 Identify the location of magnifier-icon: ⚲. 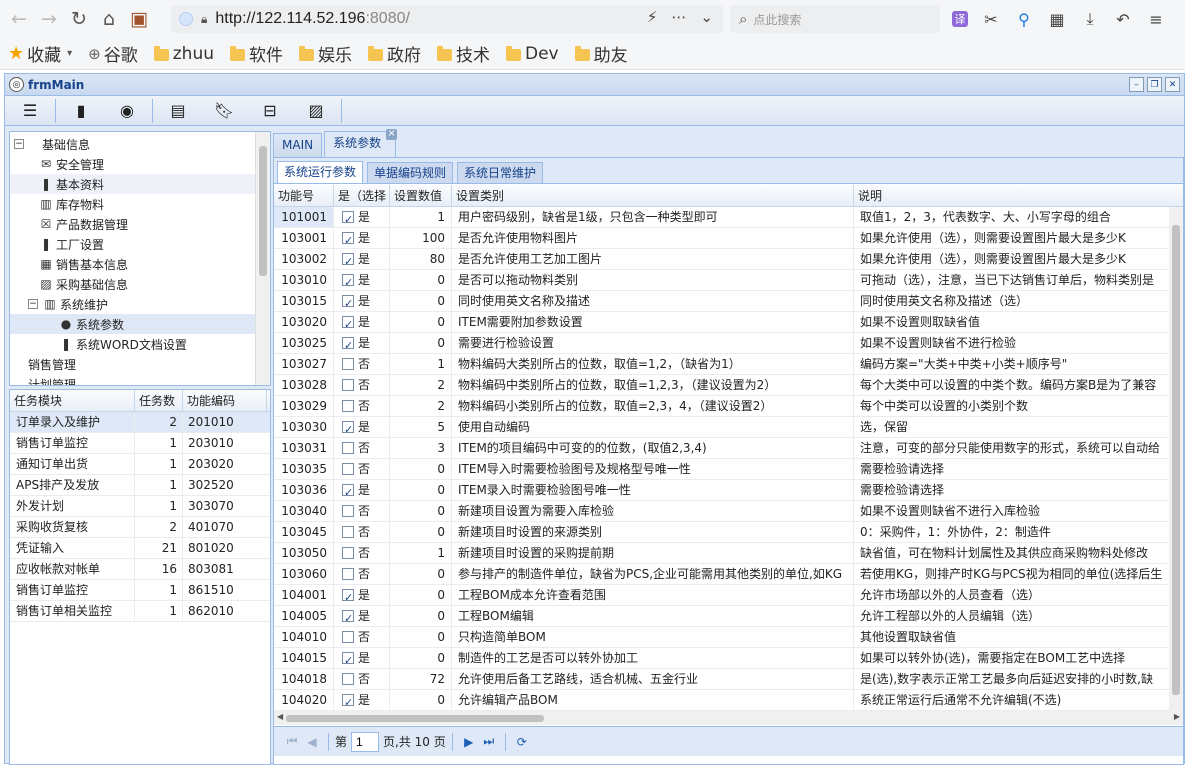
(1024, 19).